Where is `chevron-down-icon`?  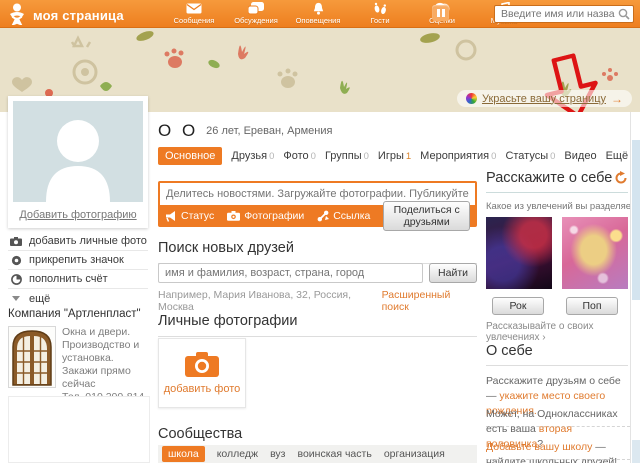 chevron-down-icon is located at coordinates (16, 298).